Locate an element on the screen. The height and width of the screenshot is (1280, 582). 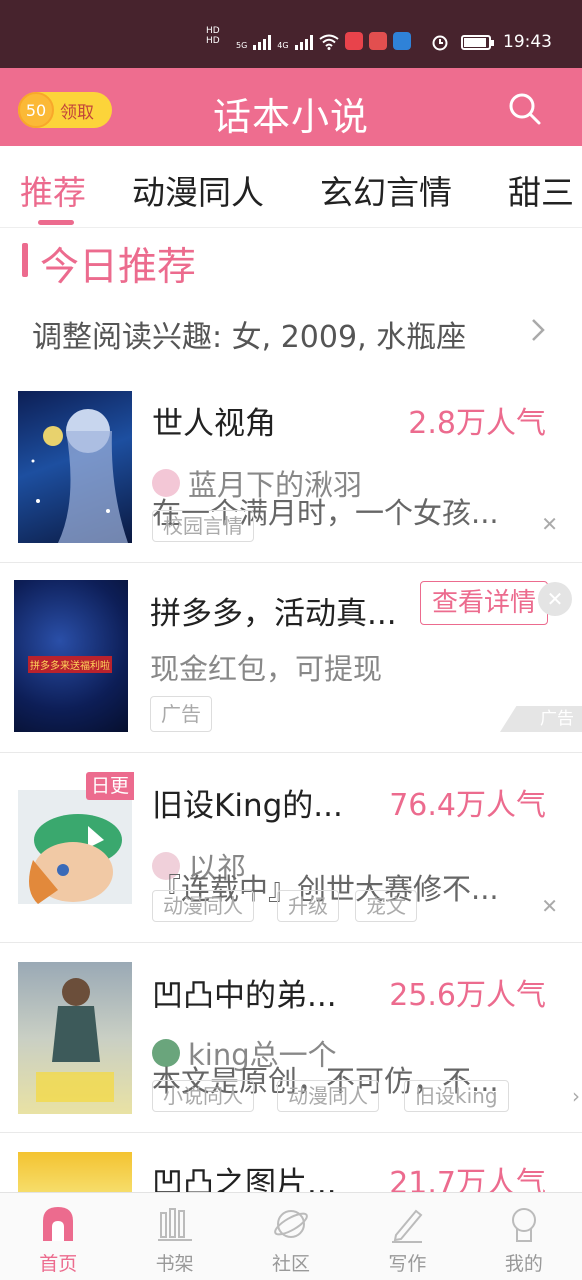
nav-label: 写作 is located at coordinates (407, 1264).